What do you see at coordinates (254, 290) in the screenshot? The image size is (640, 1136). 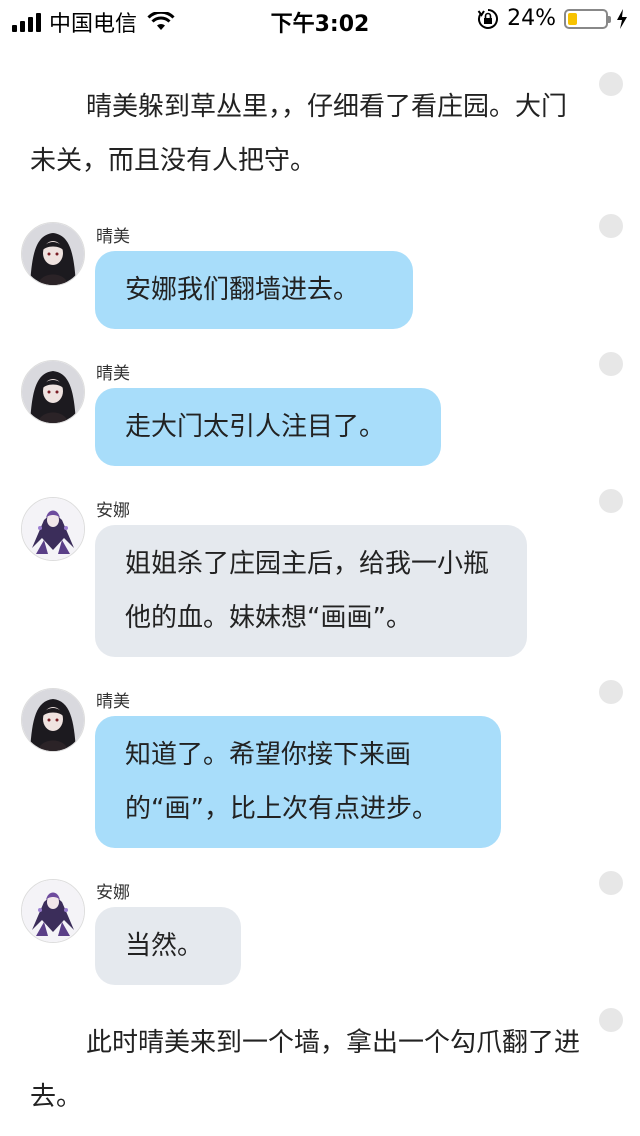 I see `message-bubble: 安娜我们翻墙进去。` at bounding box center [254, 290].